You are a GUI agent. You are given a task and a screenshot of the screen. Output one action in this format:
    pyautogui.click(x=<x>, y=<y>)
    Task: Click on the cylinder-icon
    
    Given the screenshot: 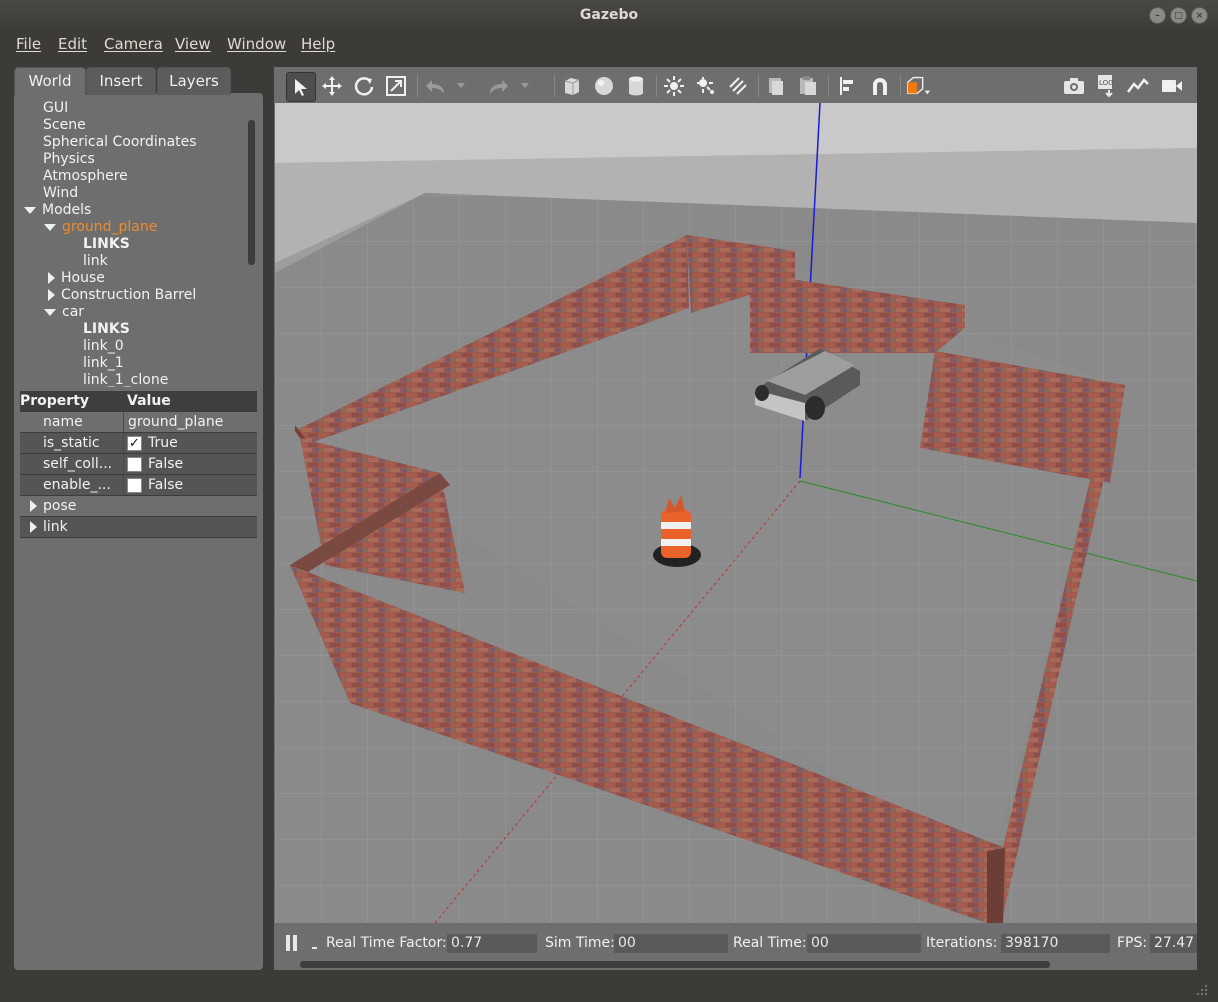 What is the action you would take?
    pyautogui.click(x=636, y=86)
    